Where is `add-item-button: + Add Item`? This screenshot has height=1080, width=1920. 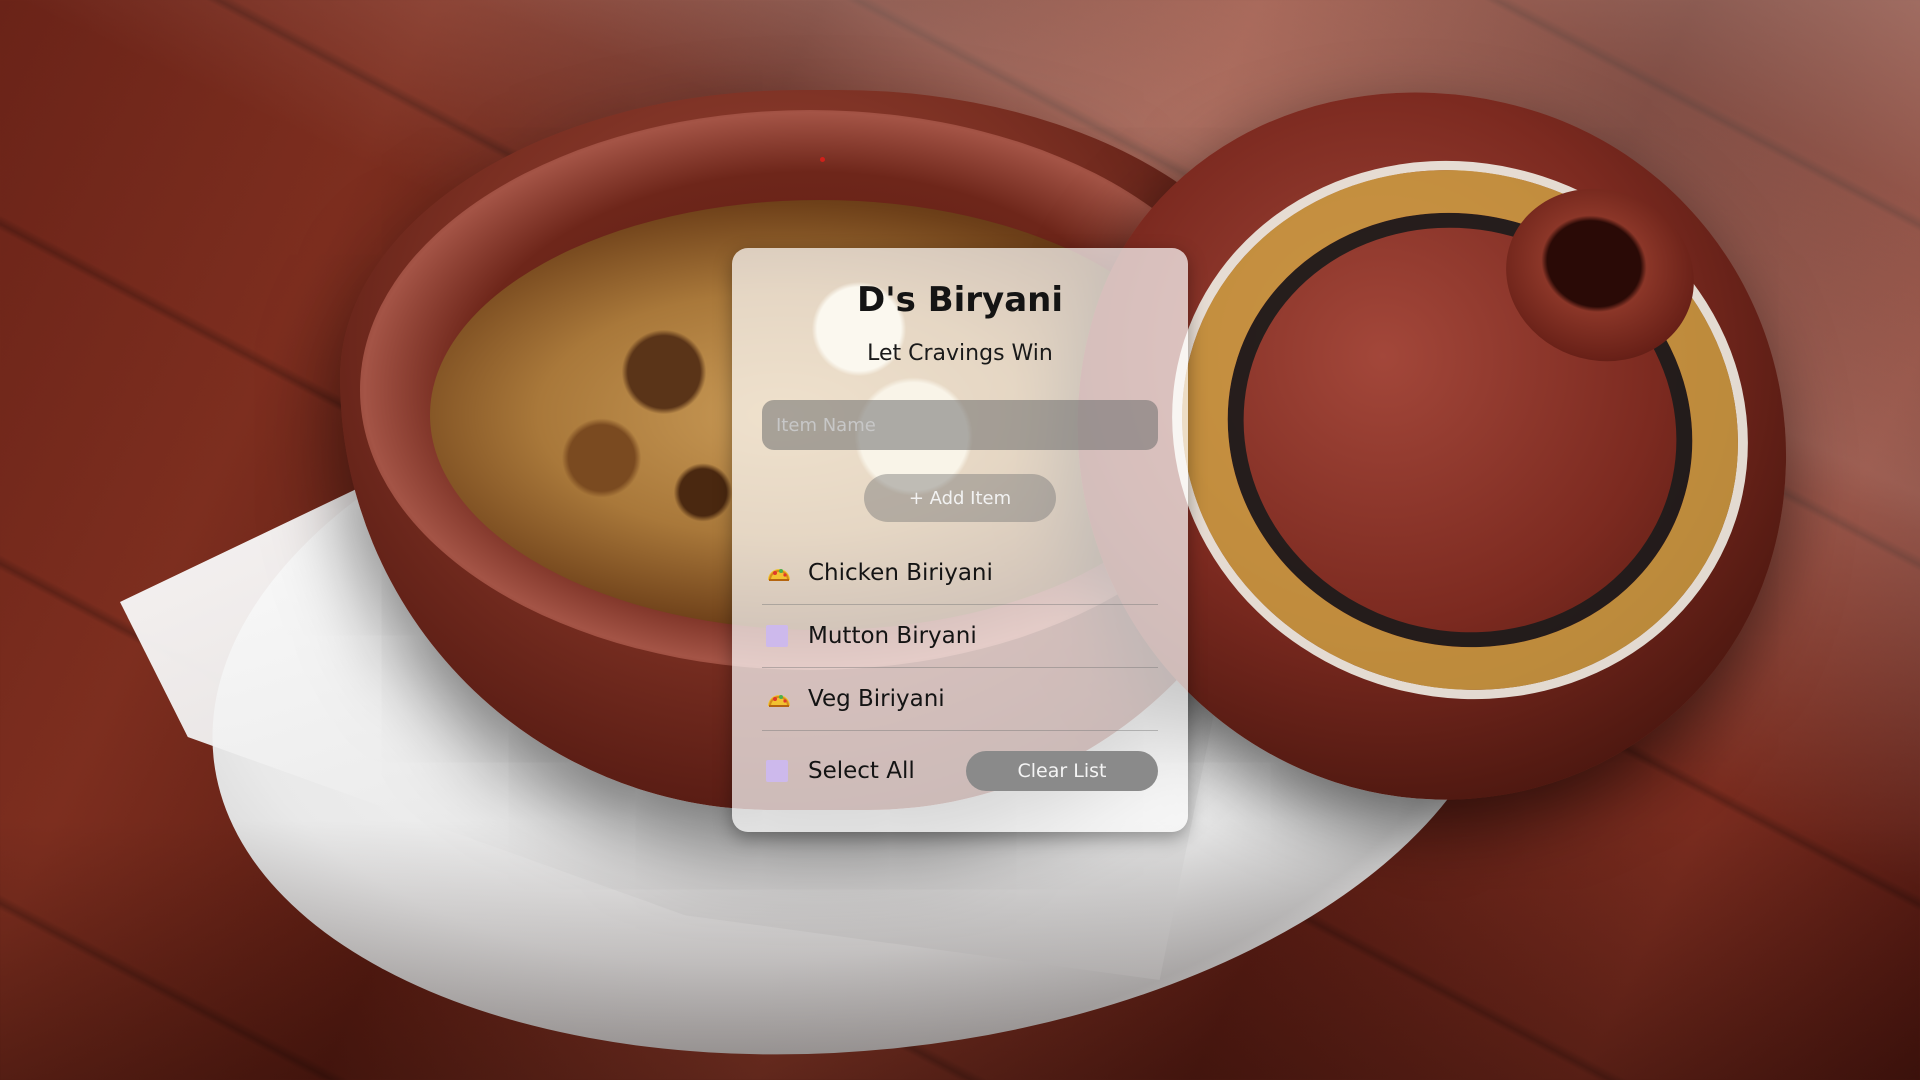
add-item-button: + Add Item is located at coordinates (960, 498).